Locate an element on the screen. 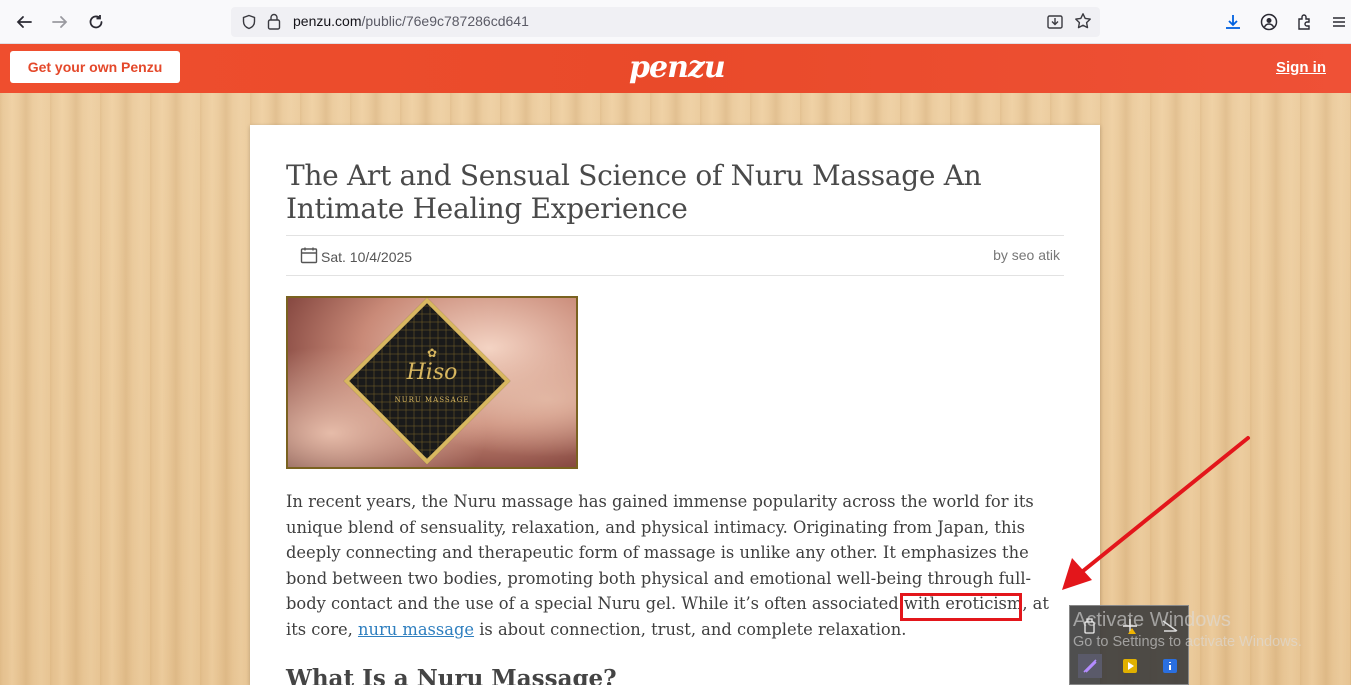  calendar-icon is located at coordinates (309, 256).